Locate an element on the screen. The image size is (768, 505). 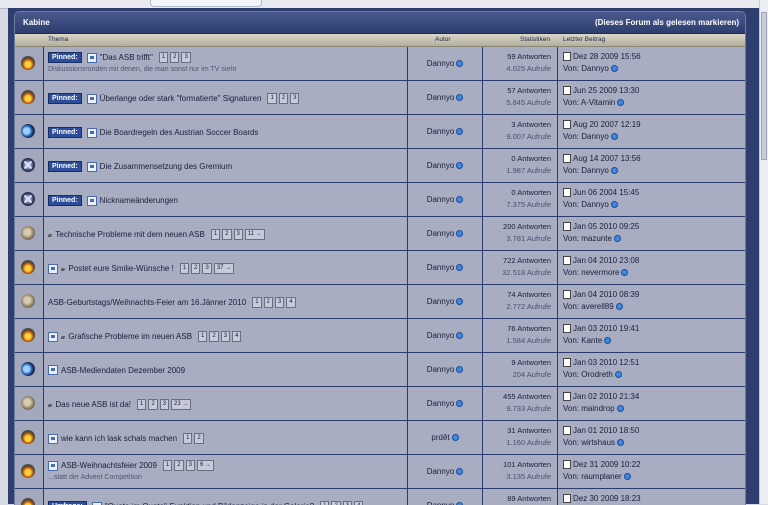
mark-read-link: (Dieses Forum als gelesen markieren) is located at coordinates (667, 22).